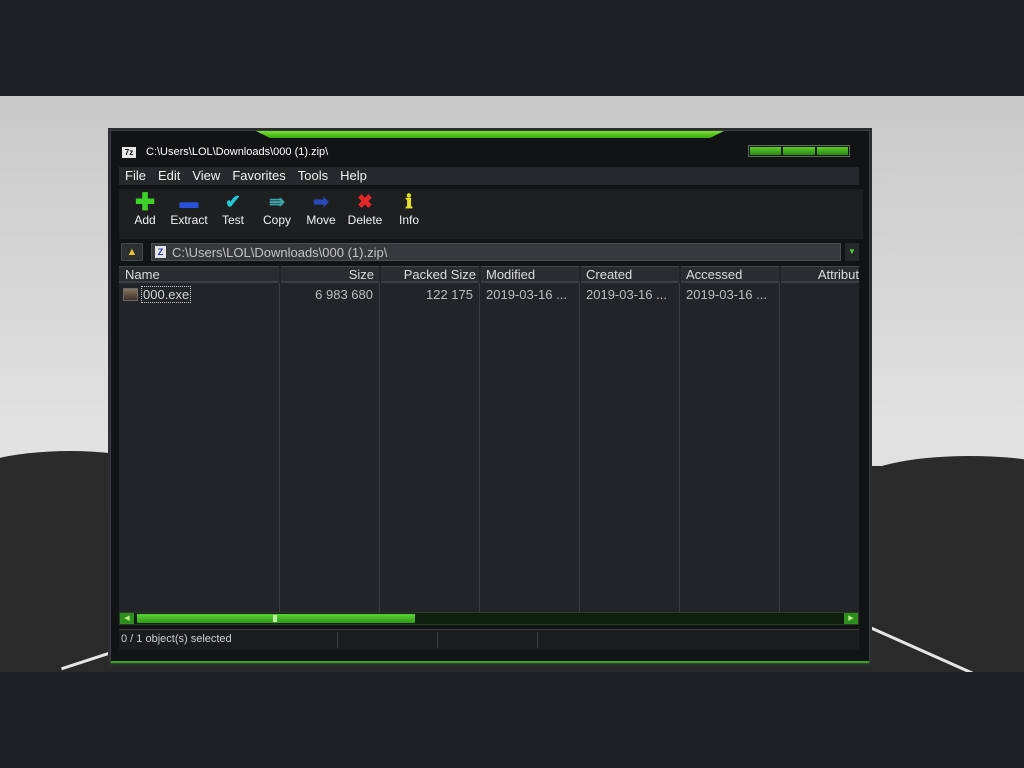 Image resolution: width=1024 pixels, height=768 pixels. Describe the element at coordinates (512, 720) in the screenshot. I see `desktop-bottom-band` at that location.